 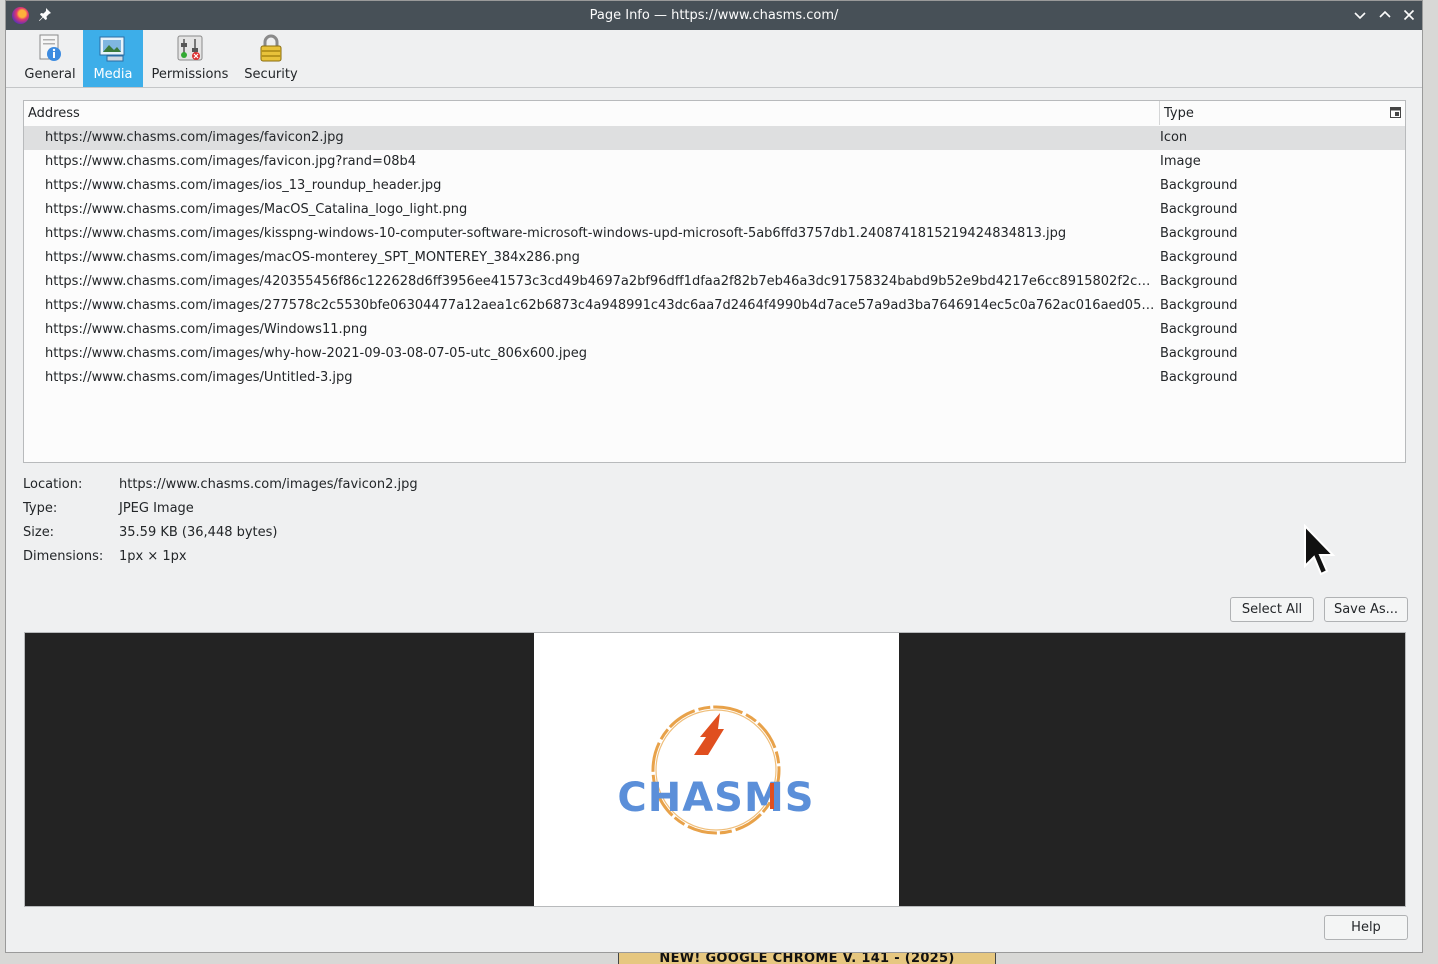 I want to click on location-label: Location:, so click(x=53, y=484).